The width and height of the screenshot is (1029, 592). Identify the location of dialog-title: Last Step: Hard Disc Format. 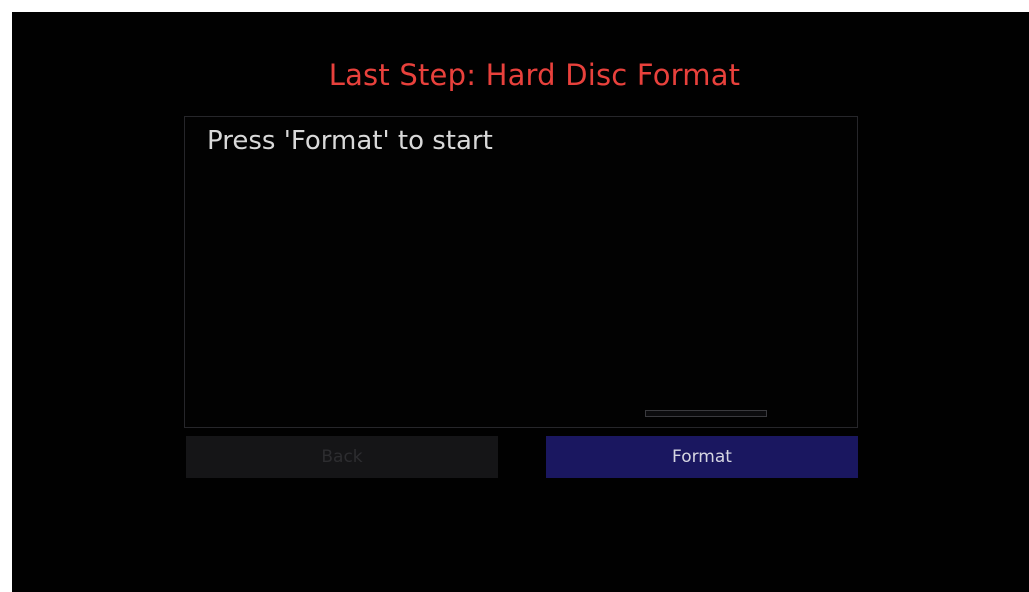
(534, 75).